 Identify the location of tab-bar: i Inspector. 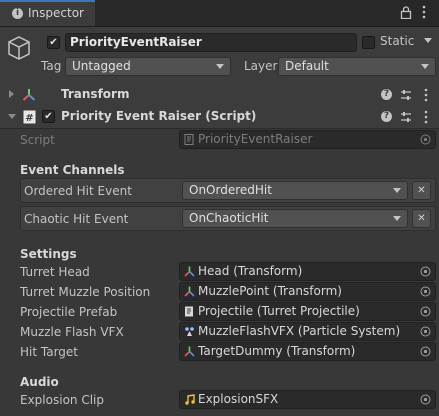
(219, 13).